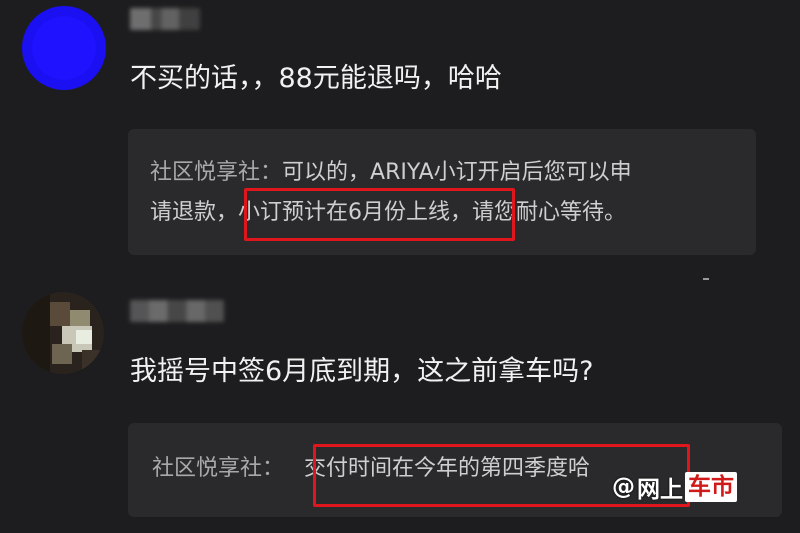  I want to click on watermark-at: @, so click(623, 487).